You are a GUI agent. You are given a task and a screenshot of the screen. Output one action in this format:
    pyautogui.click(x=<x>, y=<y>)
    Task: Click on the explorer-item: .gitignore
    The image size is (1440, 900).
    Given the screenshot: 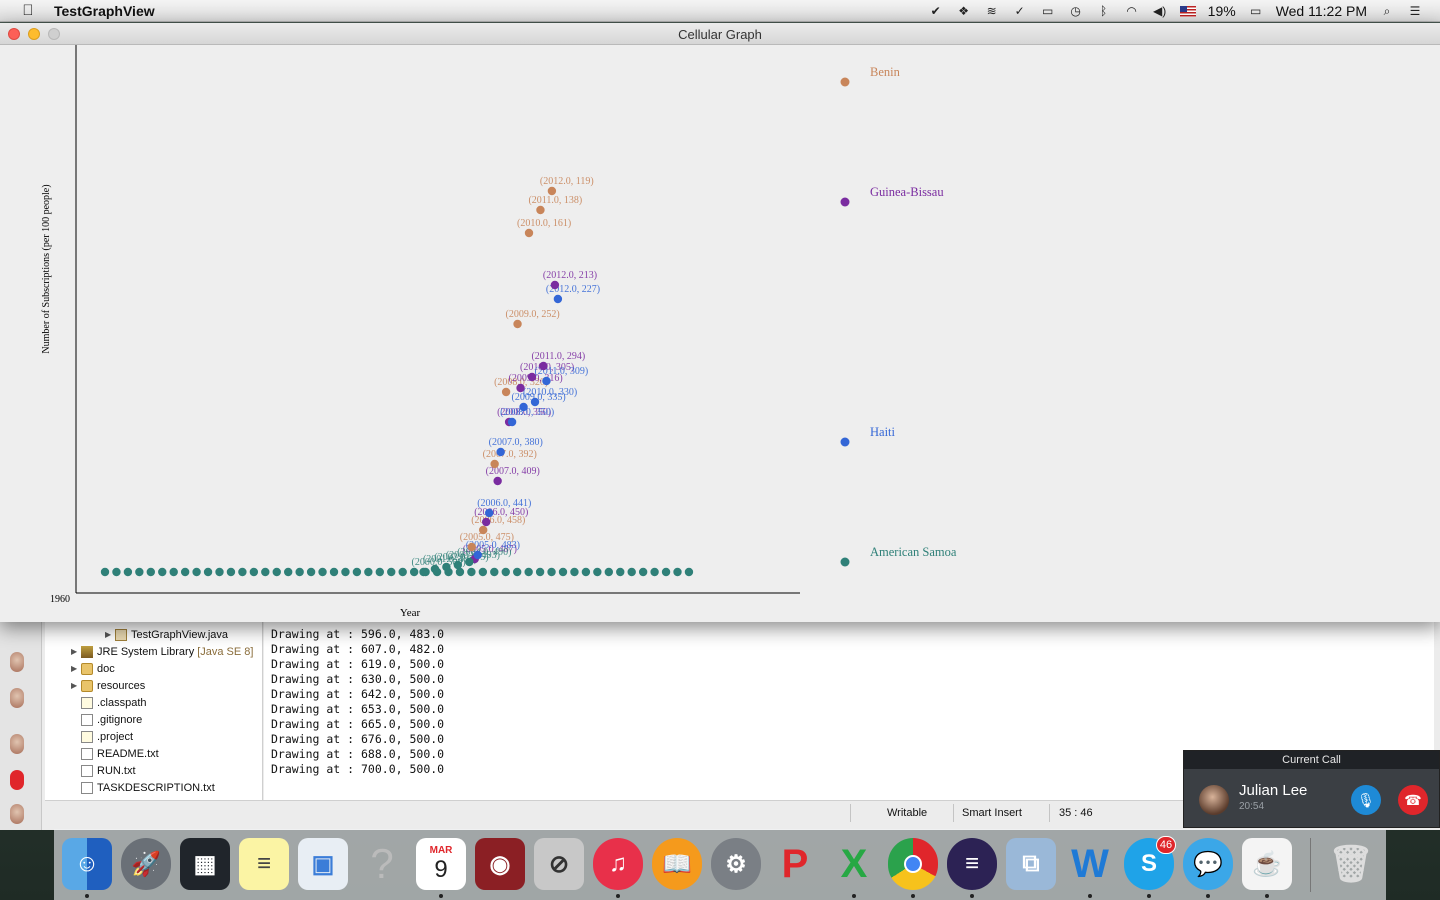 What is the action you would take?
    pyautogui.click(x=111, y=719)
    